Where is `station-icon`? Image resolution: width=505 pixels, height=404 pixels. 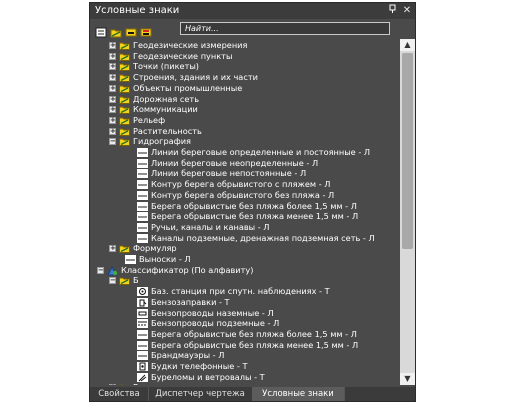 station-icon is located at coordinates (142, 292).